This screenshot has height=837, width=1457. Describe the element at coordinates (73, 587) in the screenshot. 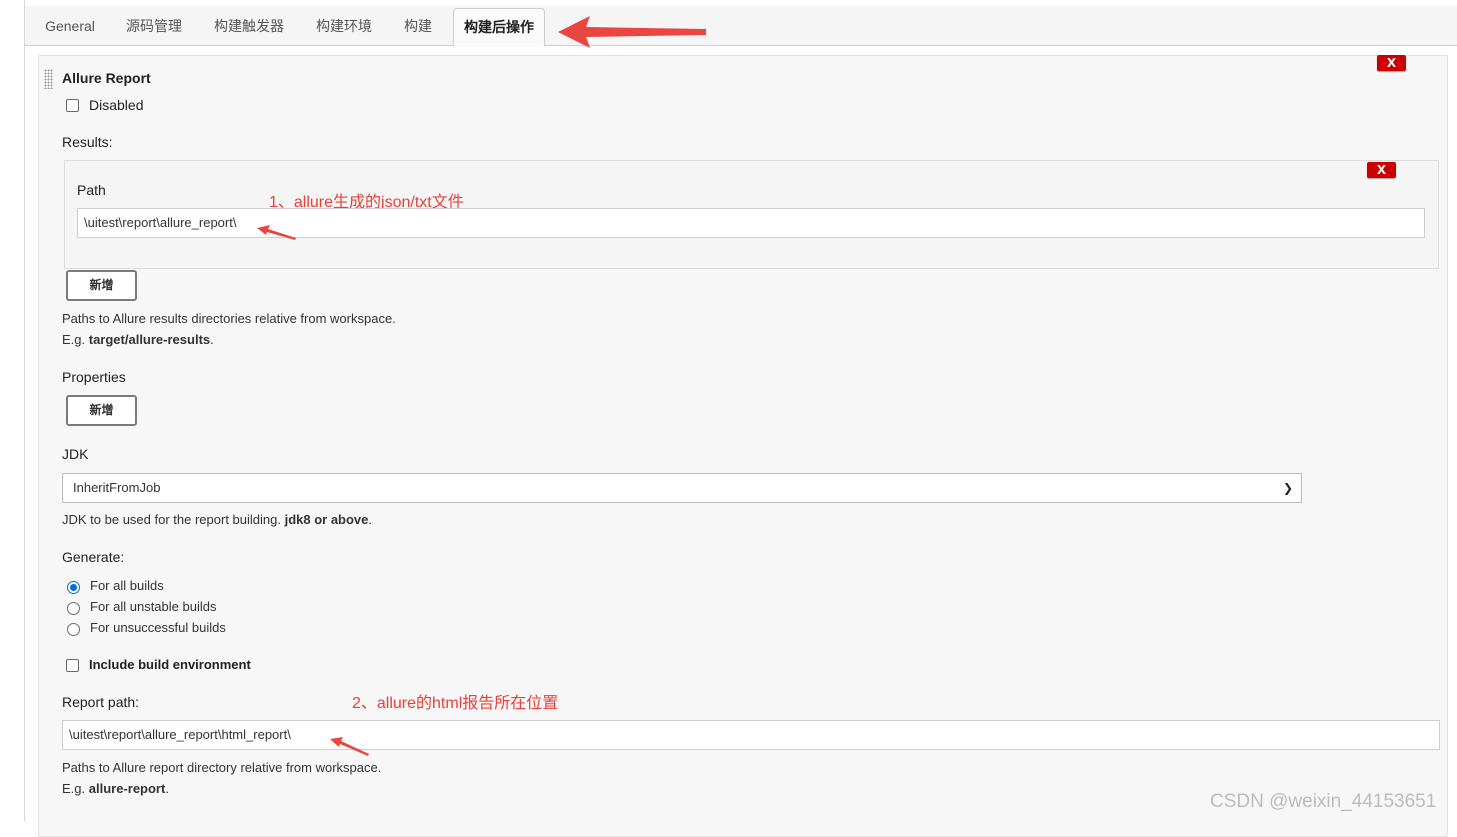

I see `radio-for-all-builds` at that location.